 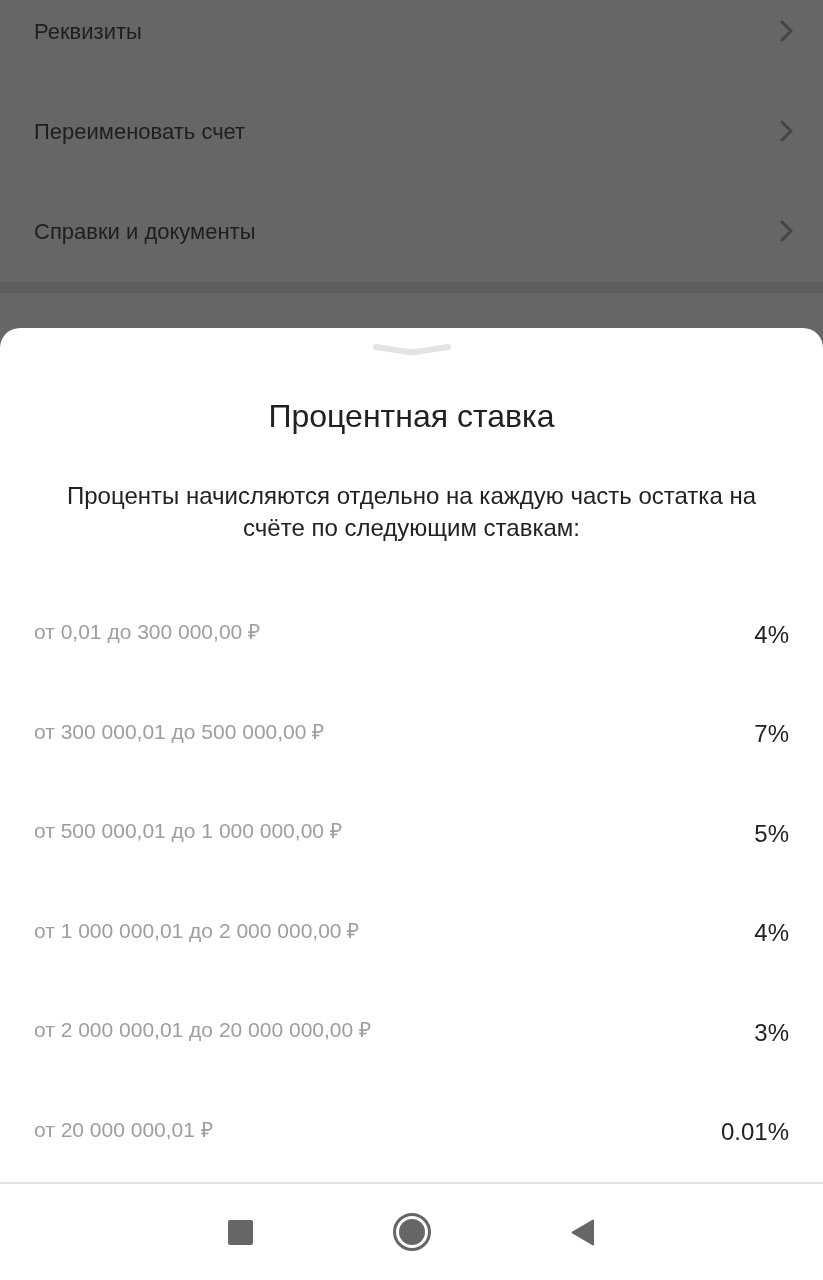 I want to click on menu-item: Реквизиты, so click(x=411, y=40).